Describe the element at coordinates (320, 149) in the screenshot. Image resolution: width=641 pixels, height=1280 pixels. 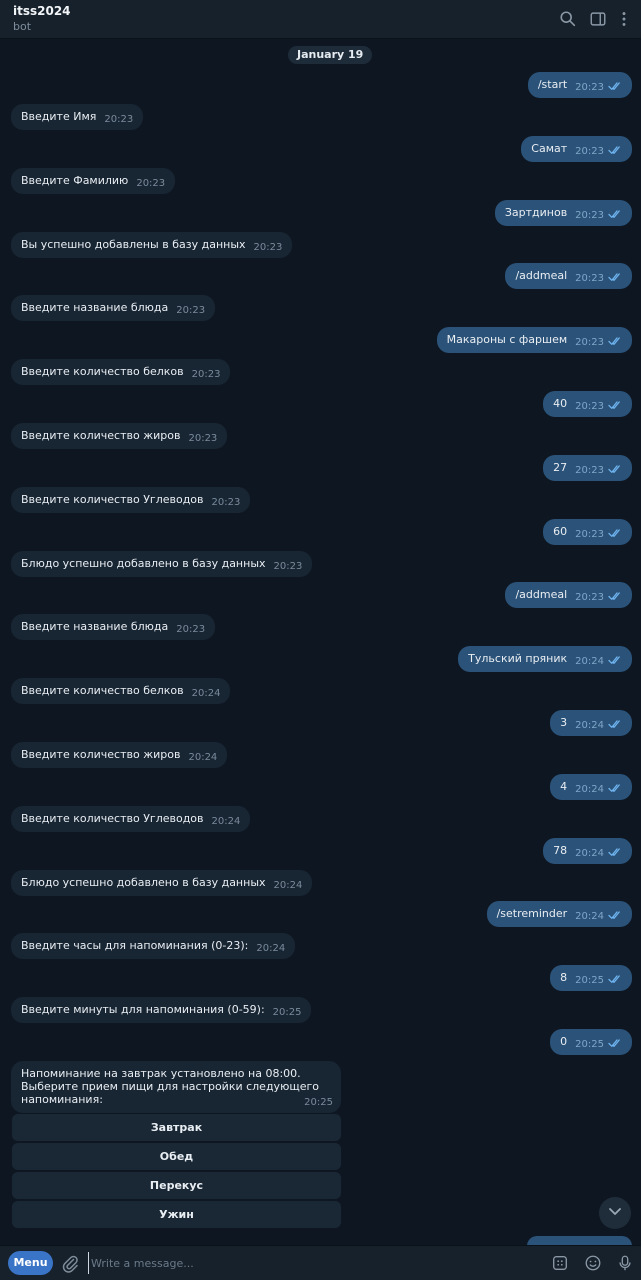
I see `message-row: Самат 20:23` at that location.